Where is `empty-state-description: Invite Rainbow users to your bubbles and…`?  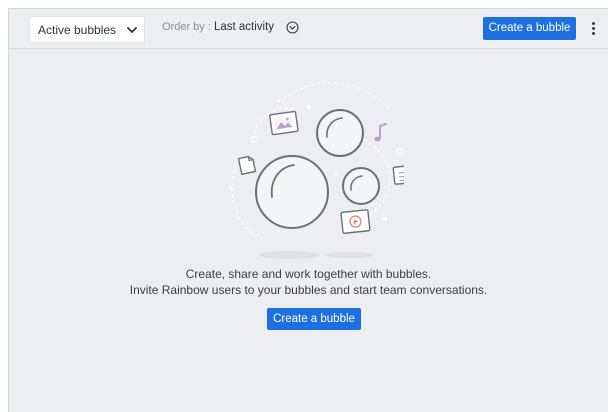 empty-state-description: Invite Rainbow users to your bubbles and… is located at coordinates (308, 290).